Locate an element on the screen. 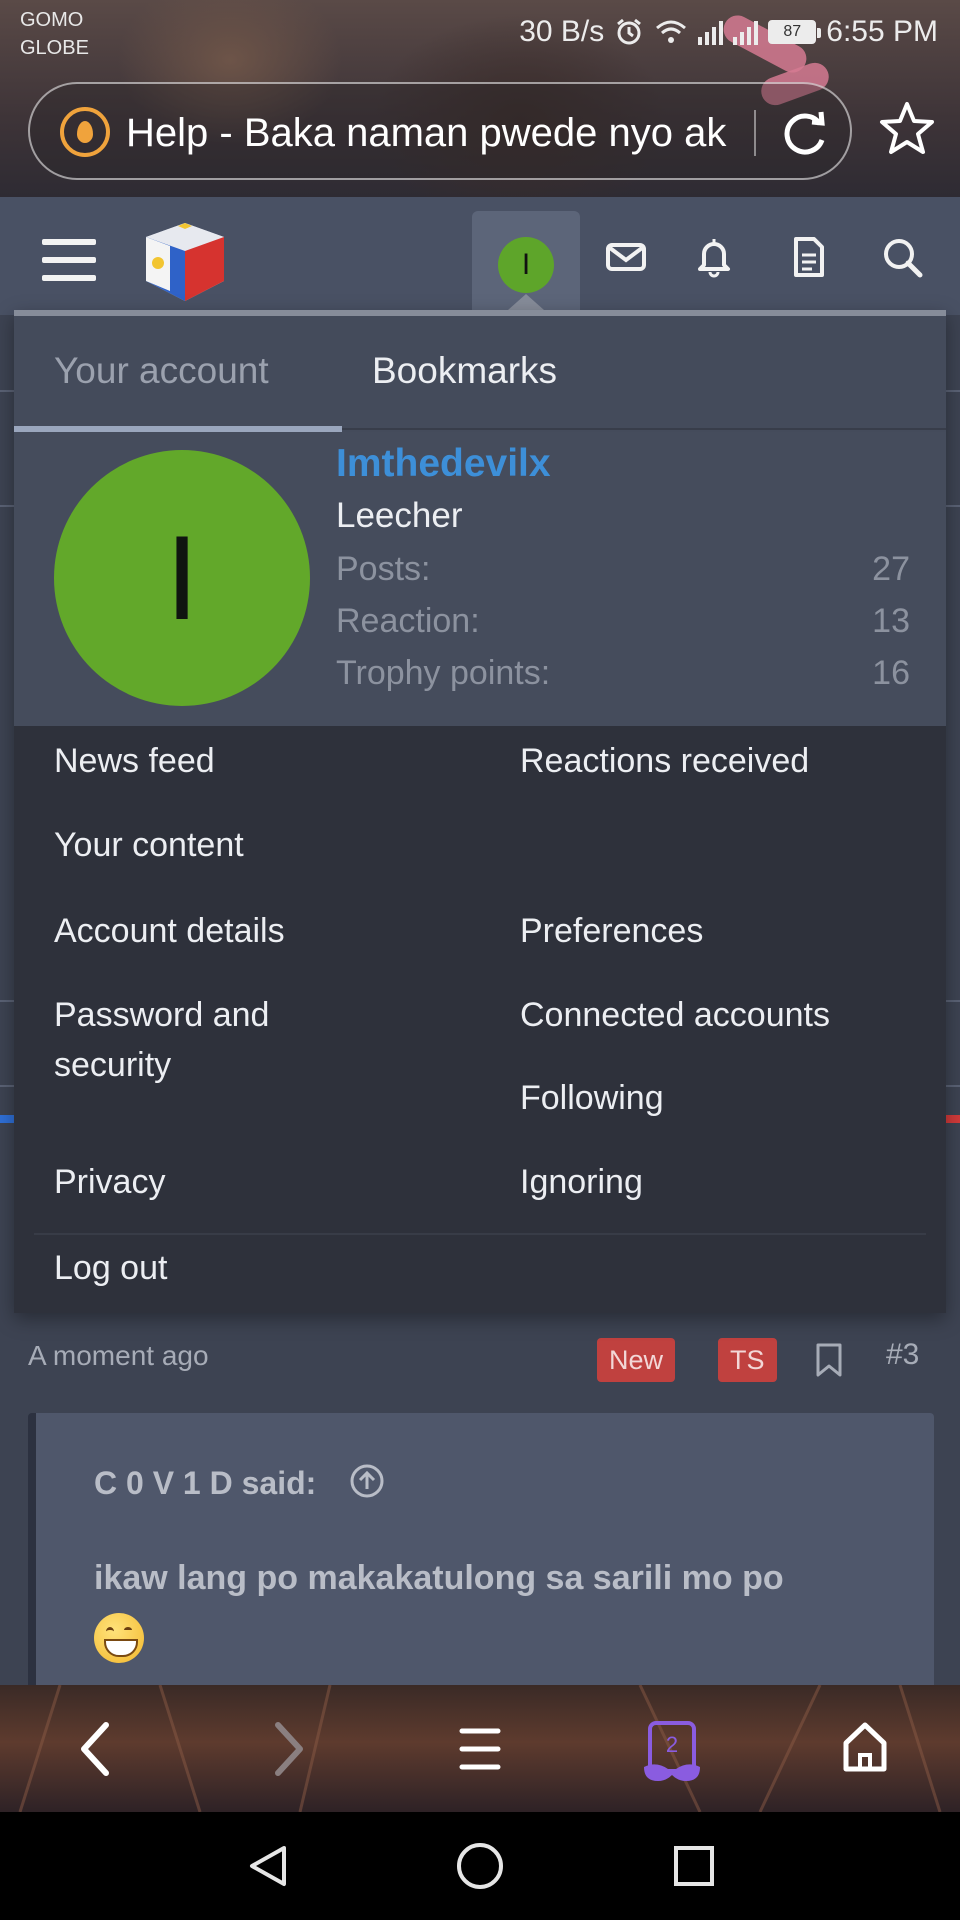  user-title: Leecher is located at coordinates (399, 515).